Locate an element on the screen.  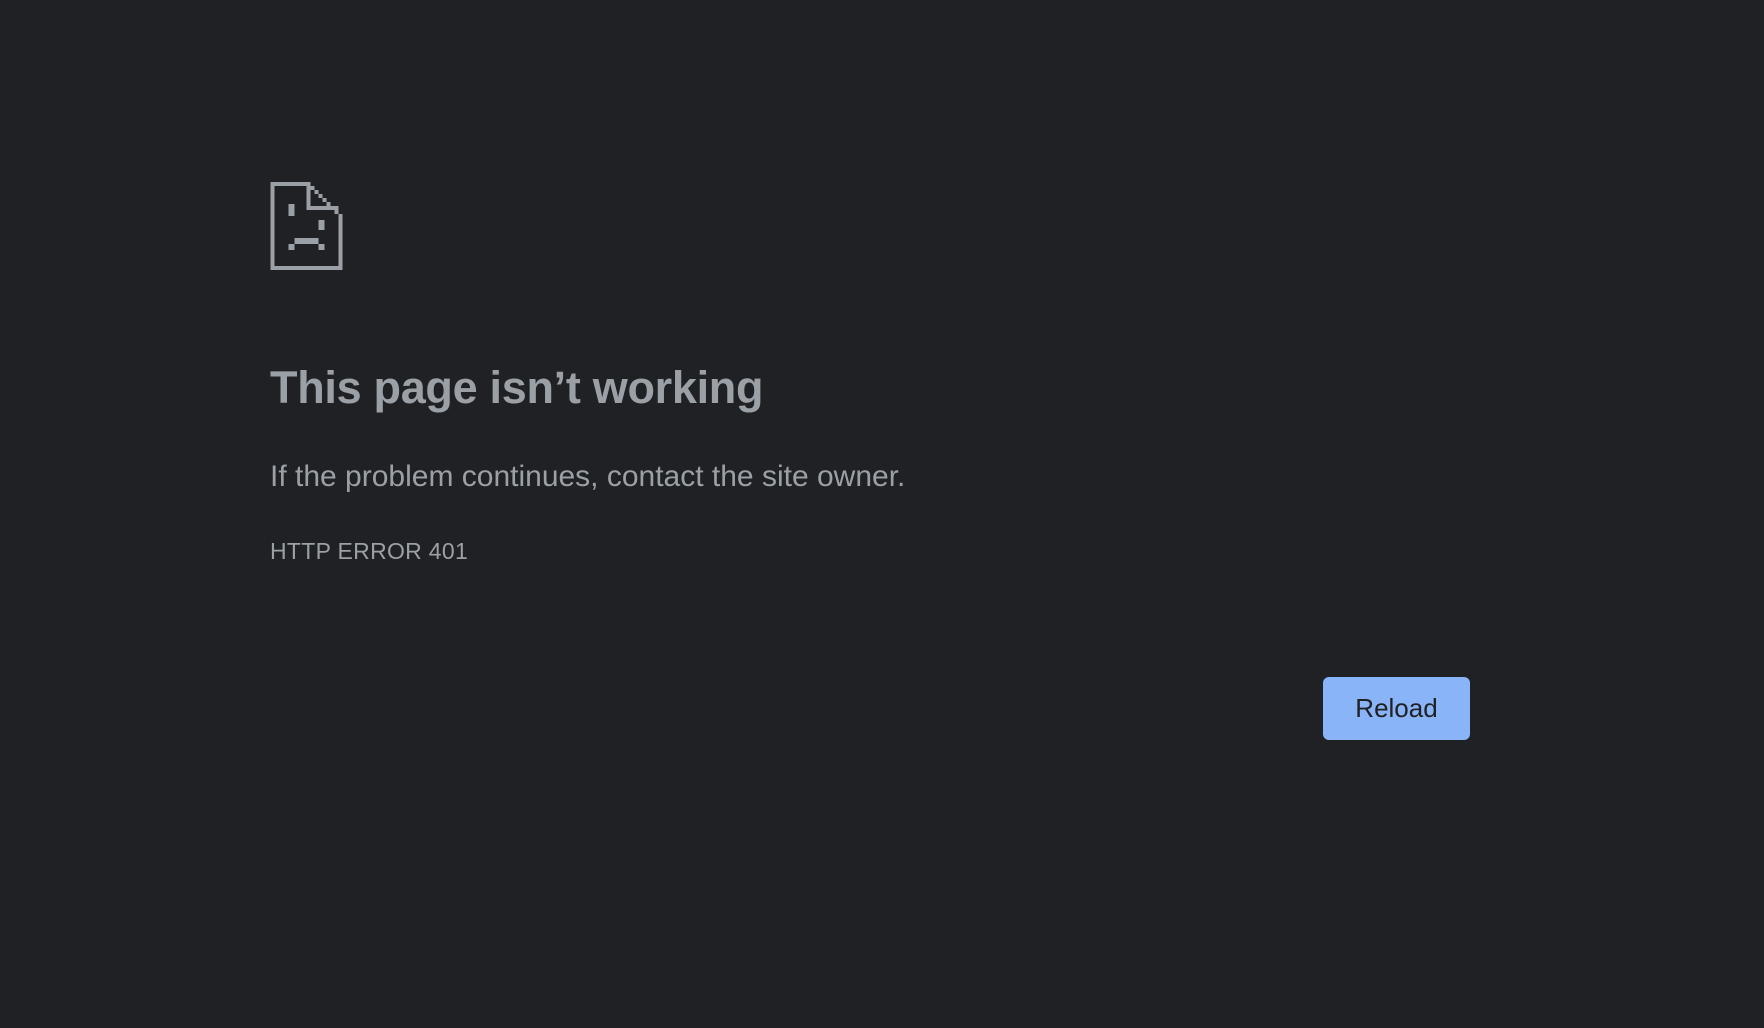
error-code: HTTP ERROR 401 is located at coordinates (369, 551).